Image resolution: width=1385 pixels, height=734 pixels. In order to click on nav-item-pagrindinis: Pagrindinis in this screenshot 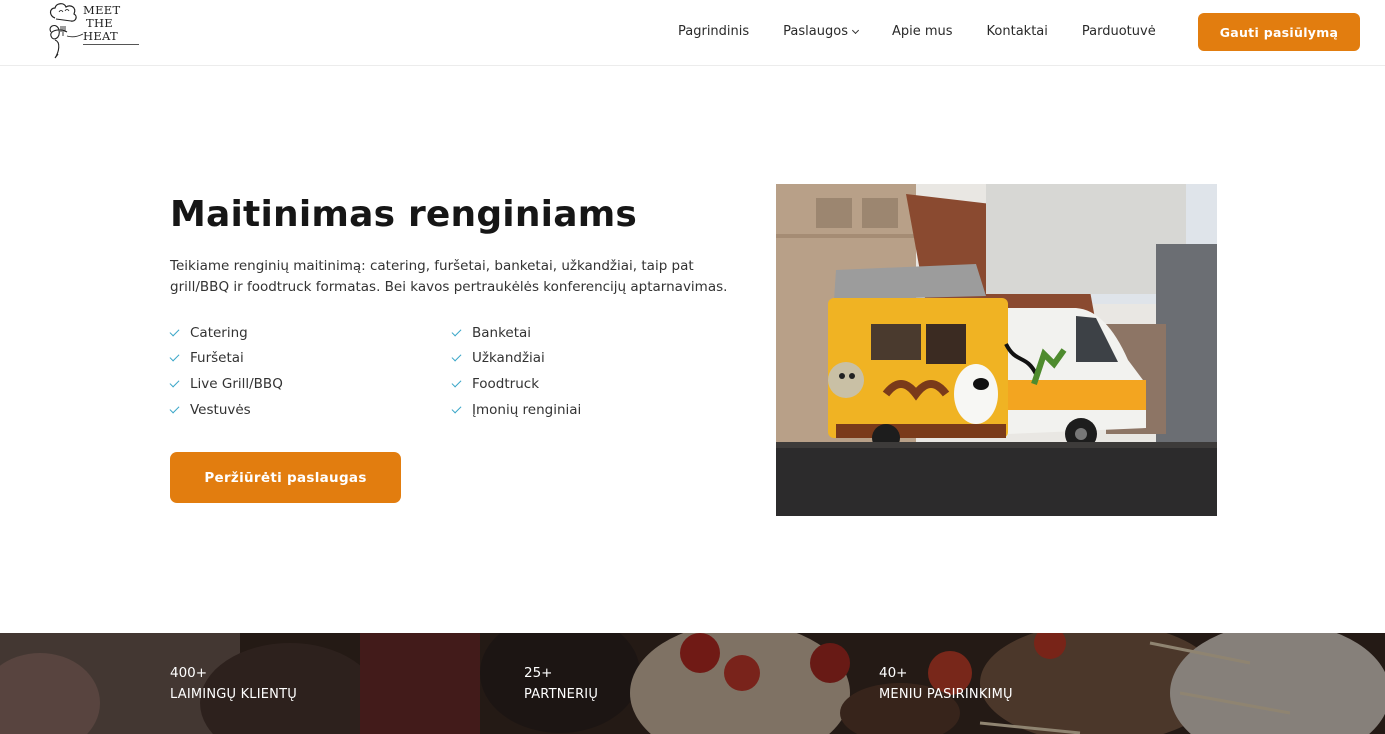, I will do `click(713, 31)`.